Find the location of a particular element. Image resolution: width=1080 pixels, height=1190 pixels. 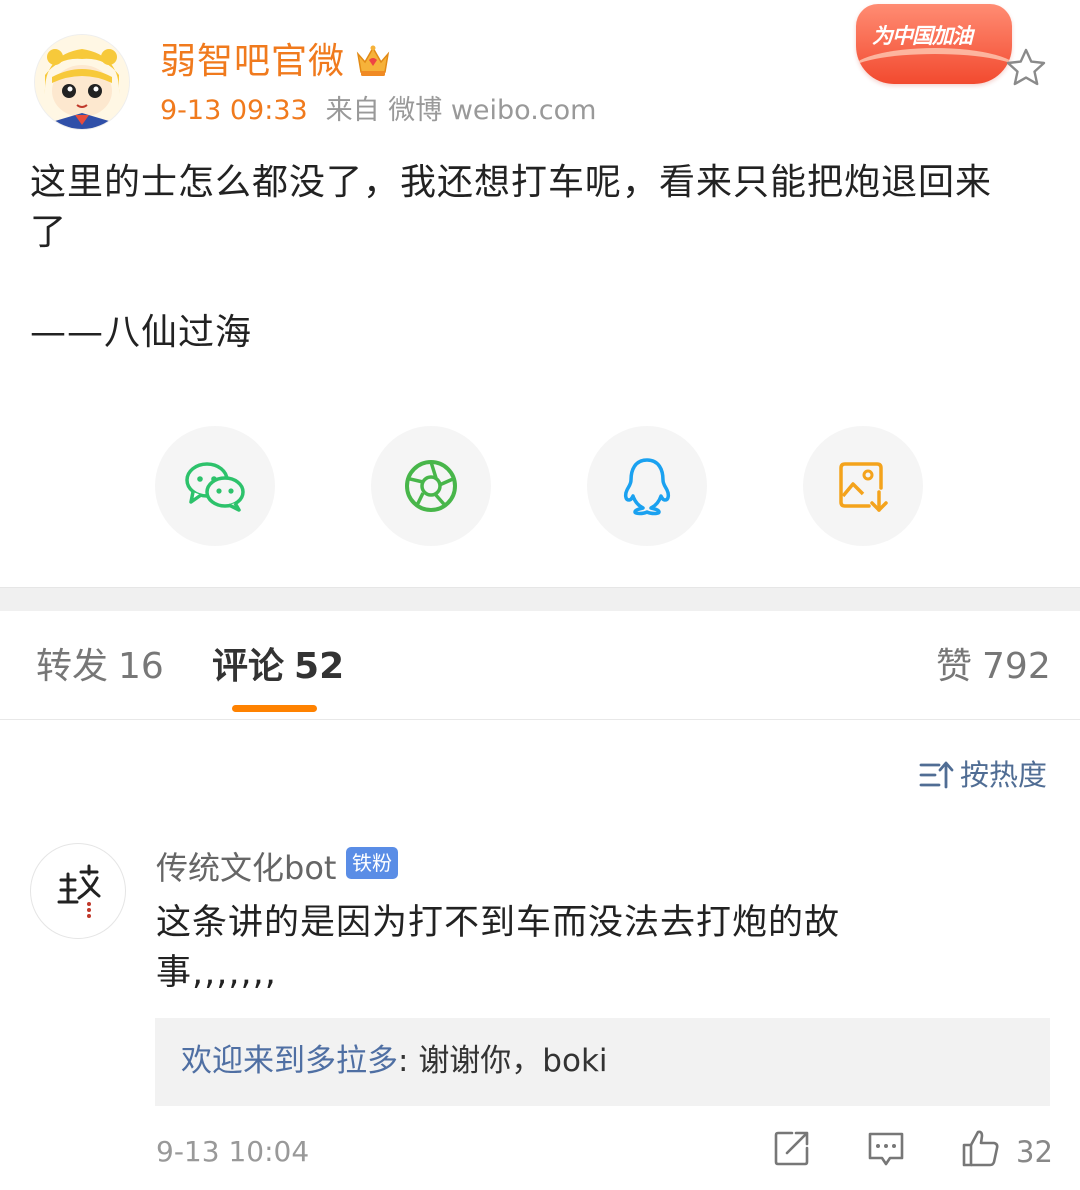

comment-share-button is located at coordinates (792, 1148).